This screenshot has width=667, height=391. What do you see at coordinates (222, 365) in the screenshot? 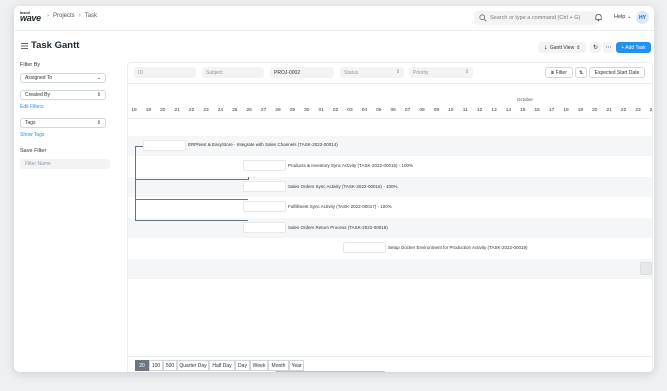
I see `view-mode-button: Half Day` at bounding box center [222, 365].